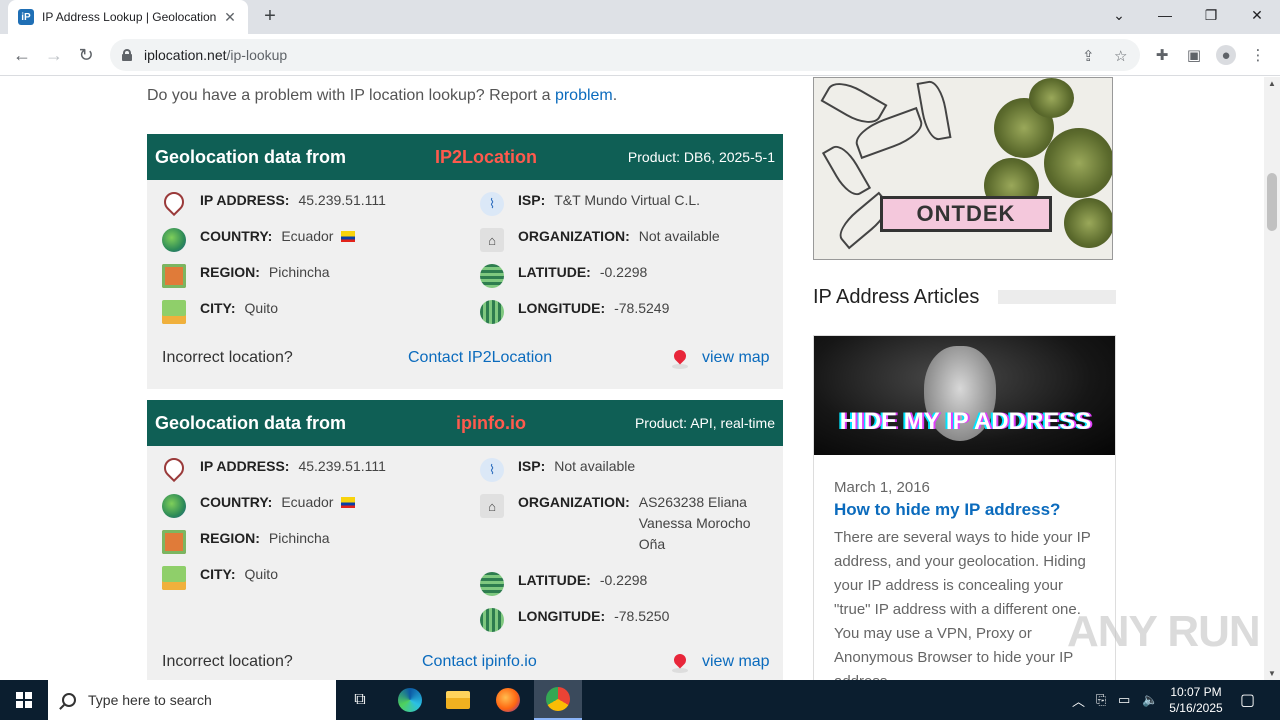 This screenshot has width=1280, height=720. I want to click on bookmark-star-icon: ☆, so click(1120, 56).